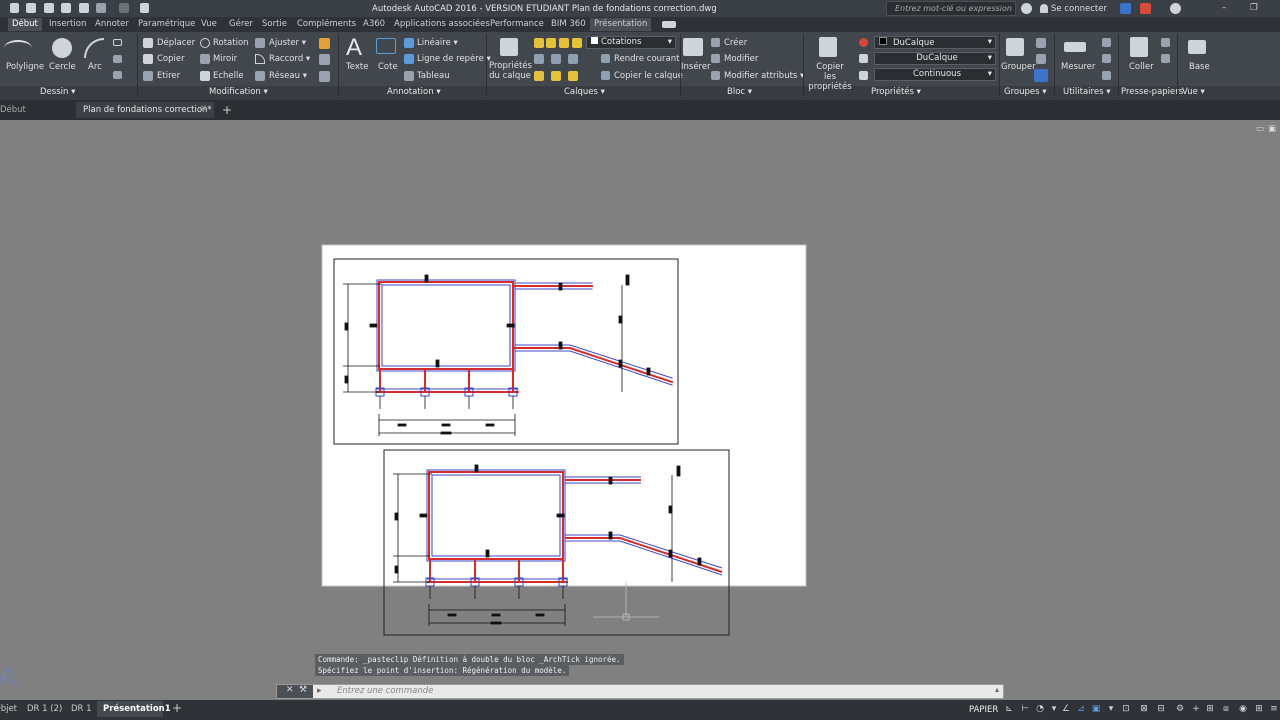  Describe the element at coordinates (231, 43) in the screenshot. I see `rotation-button: Rotation` at that location.